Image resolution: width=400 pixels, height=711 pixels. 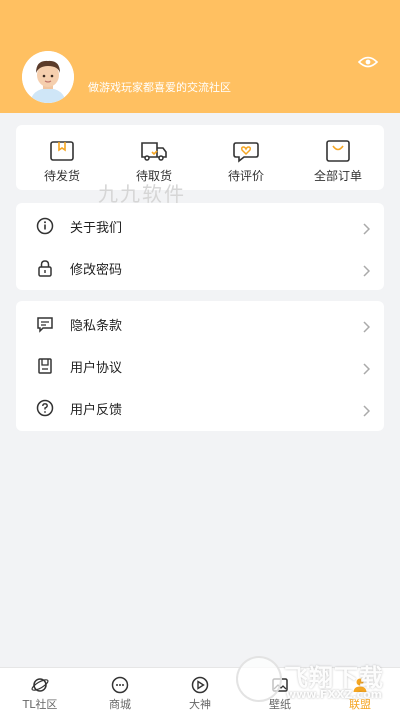 What do you see at coordinates (61, 176) in the screenshot?
I see `order-label: 待发货` at bounding box center [61, 176].